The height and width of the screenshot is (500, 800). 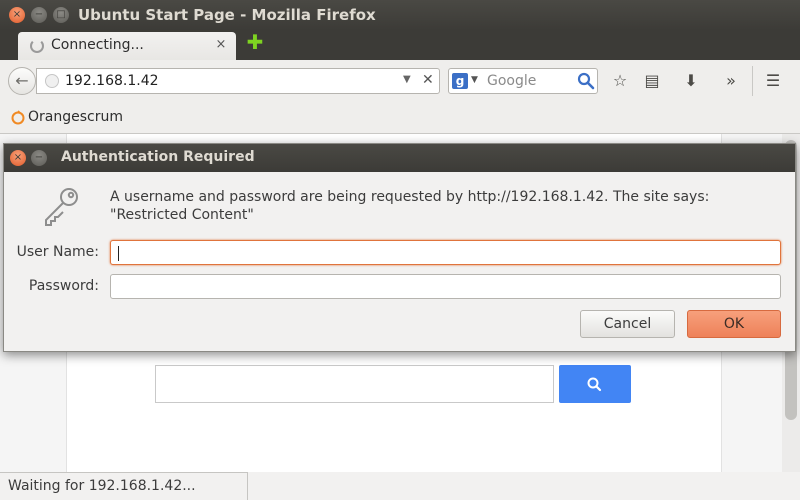 I want to click on key-icon, so click(x=61, y=207).